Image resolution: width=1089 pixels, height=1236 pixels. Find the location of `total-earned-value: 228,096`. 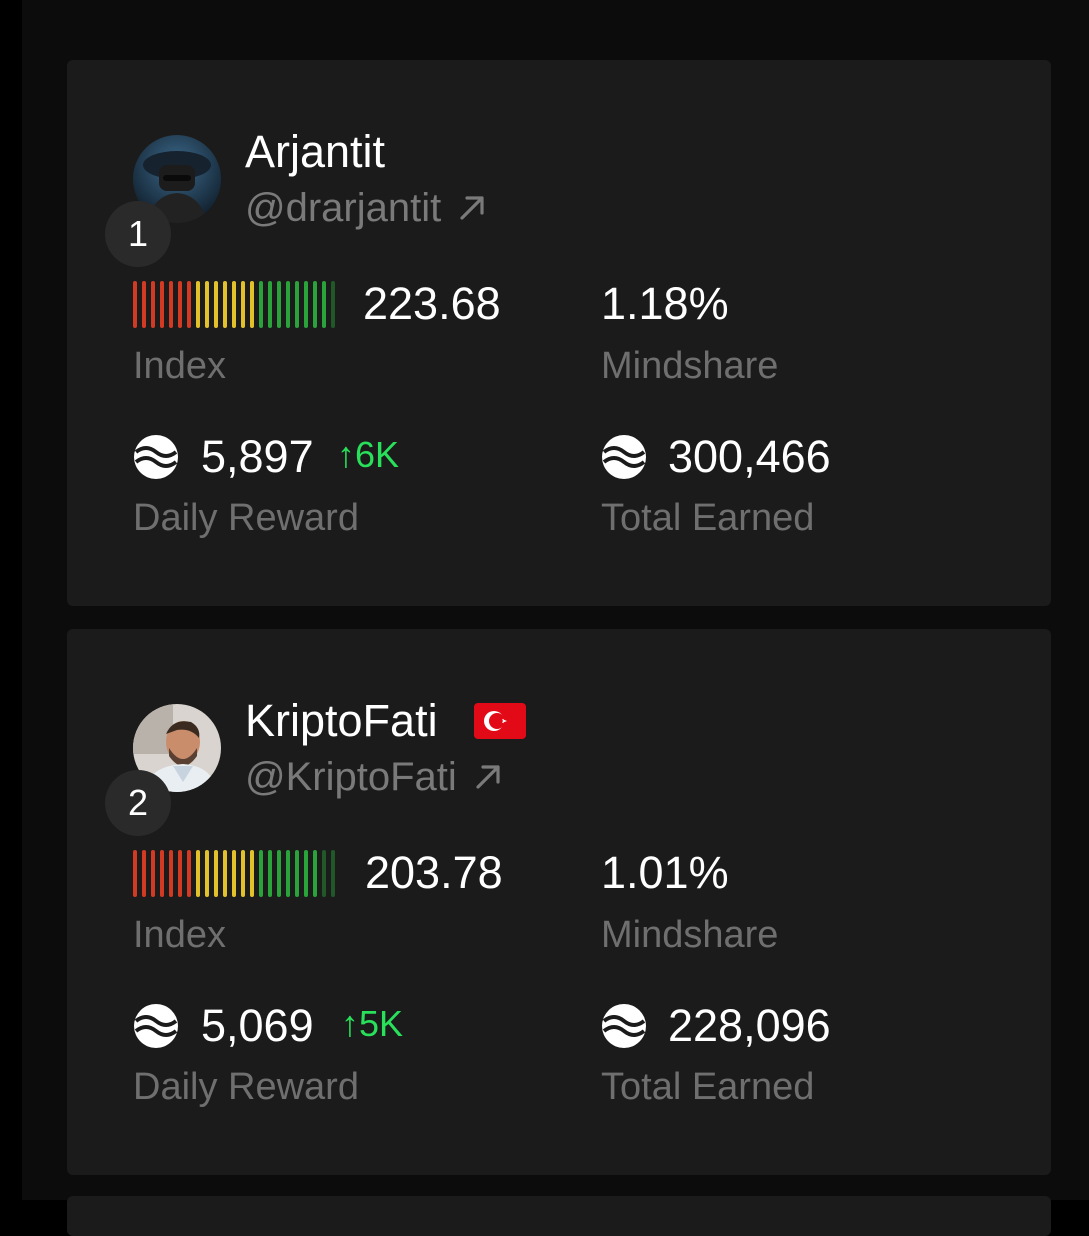

total-earned-value: 228,096 is located at coordinates (749, 1025).